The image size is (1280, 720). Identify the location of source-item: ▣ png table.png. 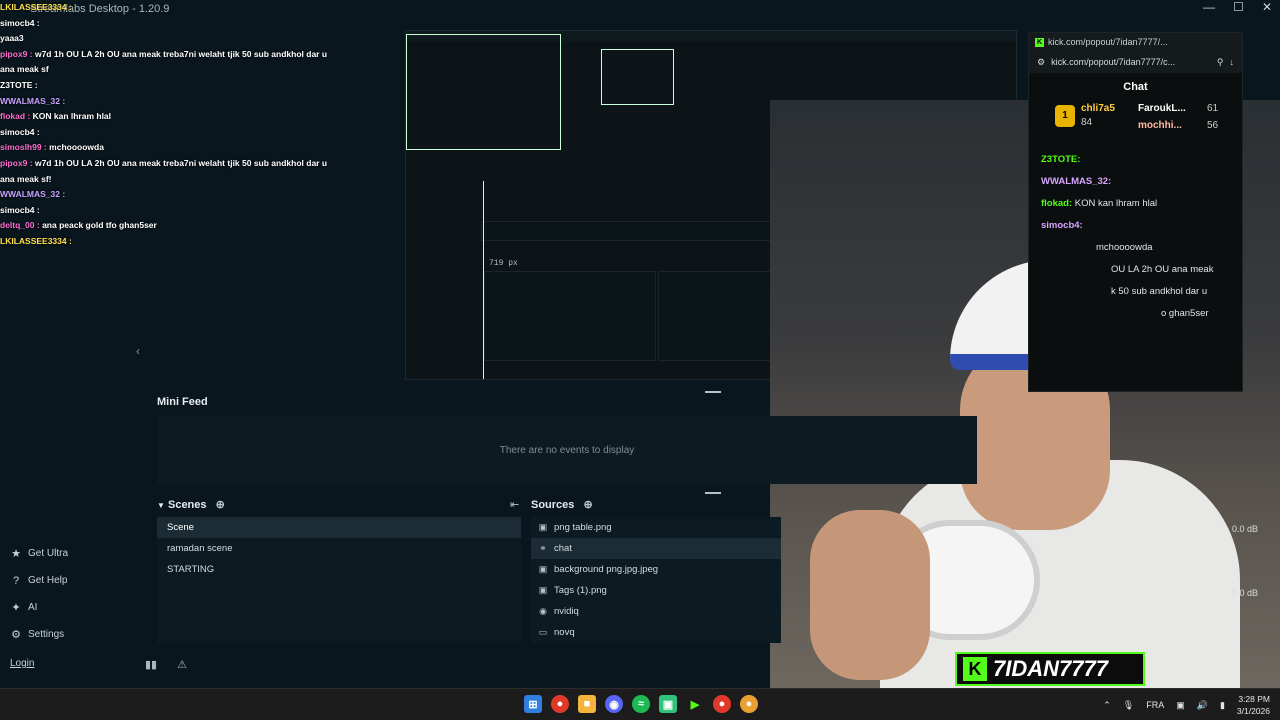
(656, 527).